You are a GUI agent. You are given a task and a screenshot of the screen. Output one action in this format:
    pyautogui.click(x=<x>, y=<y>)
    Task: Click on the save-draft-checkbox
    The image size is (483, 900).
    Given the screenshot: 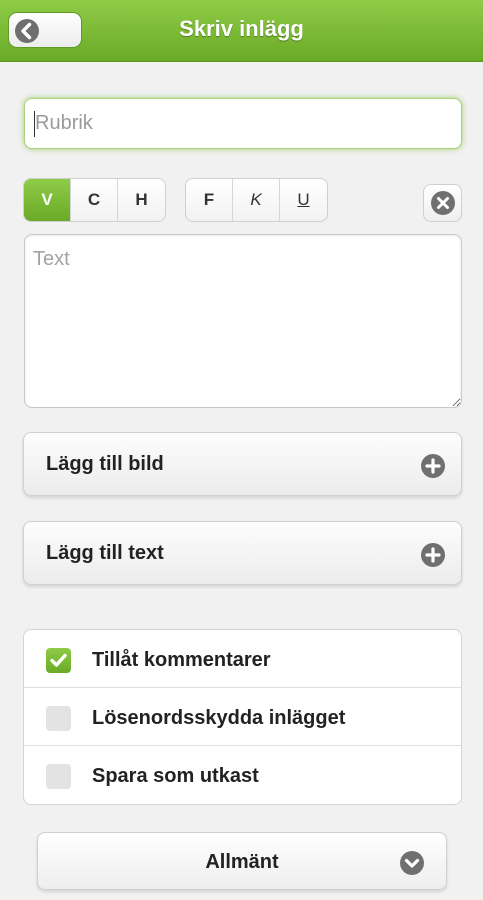 What is the action you would take?
    pyautogui.click(x=58, y=776)
    